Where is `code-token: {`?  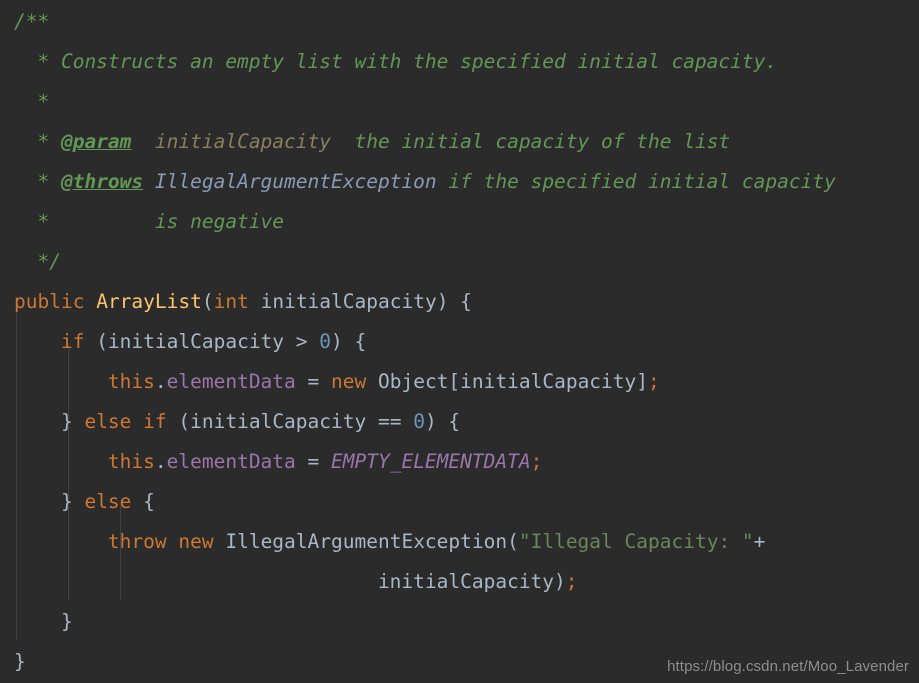
code-token: { is located at coordinates (143, 501).